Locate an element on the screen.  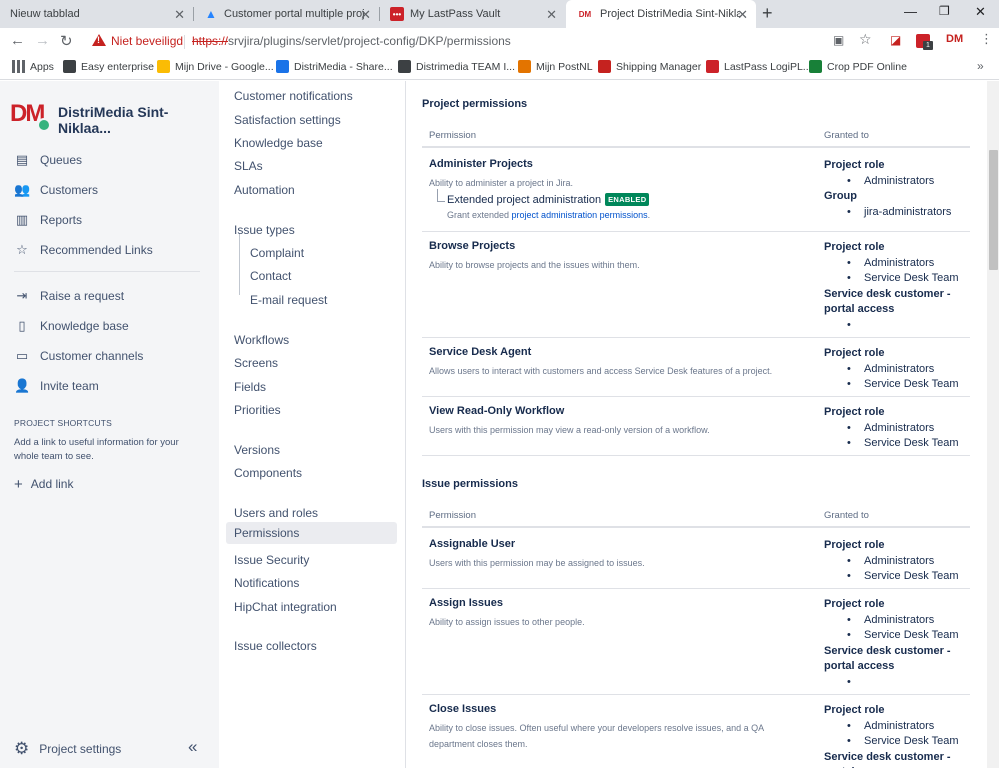
not-secure-label: Niet beveiligd is located at coordinates (147, 41).